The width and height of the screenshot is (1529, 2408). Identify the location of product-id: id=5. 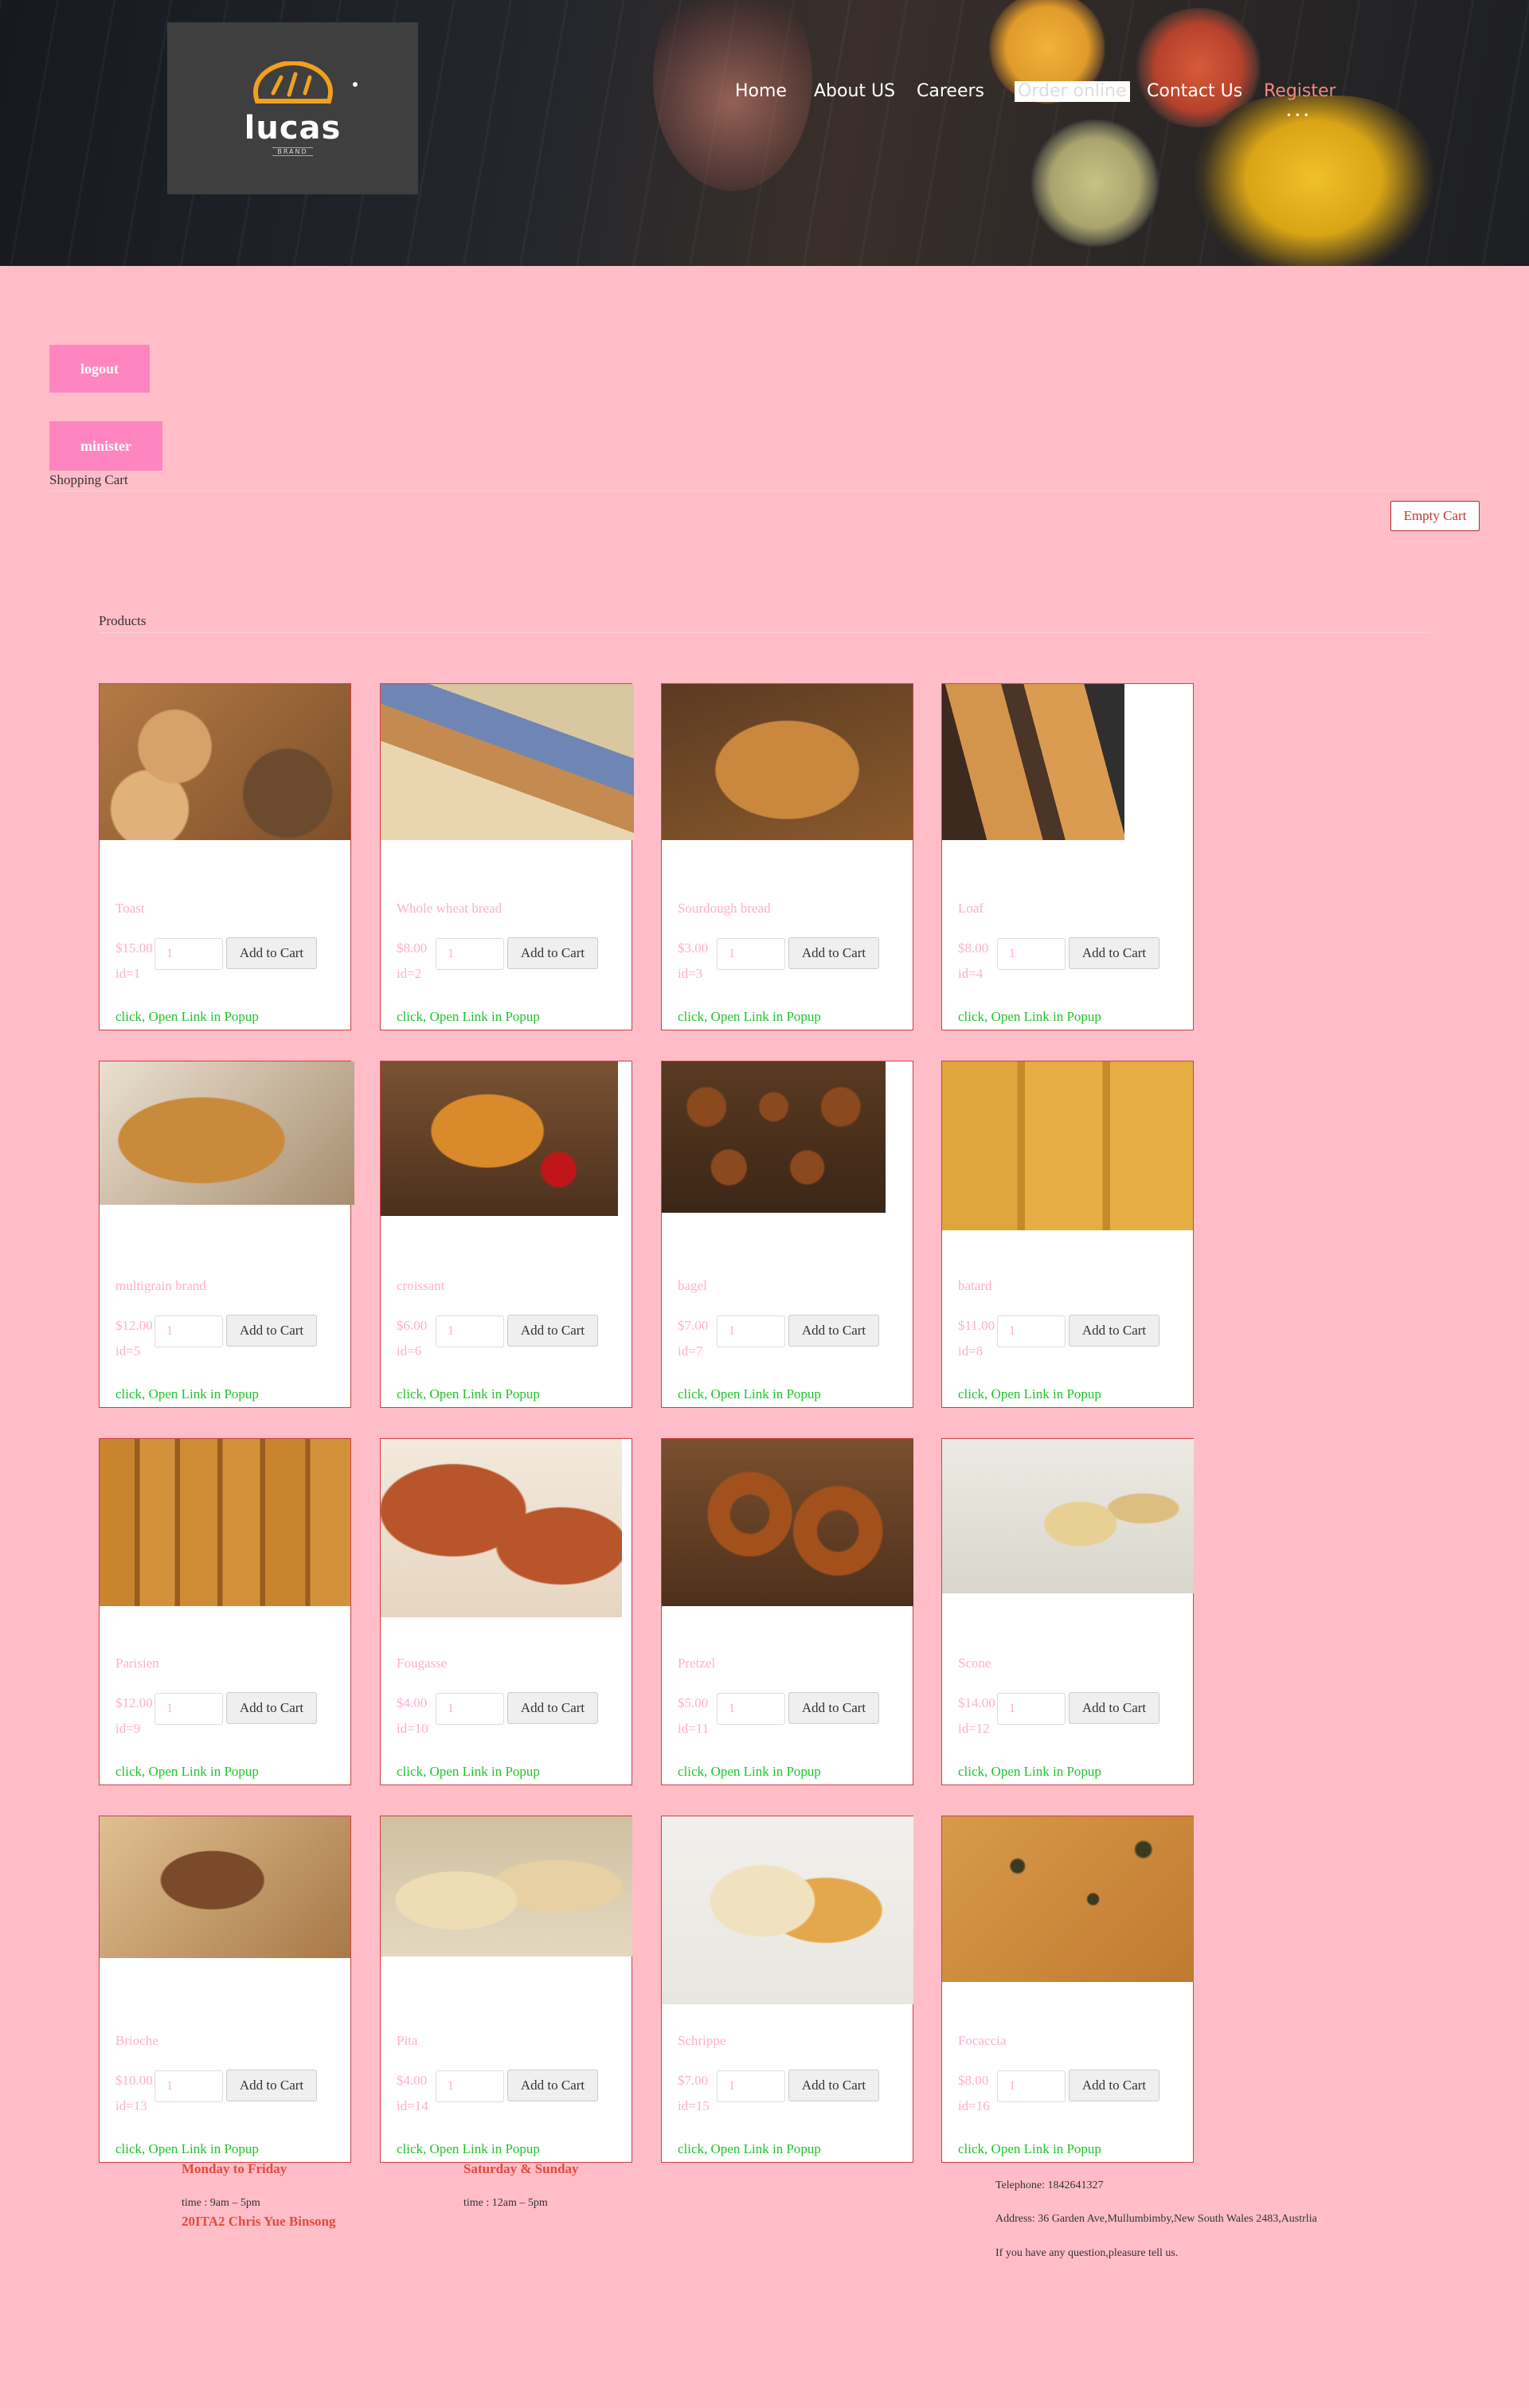
(128, 1350).